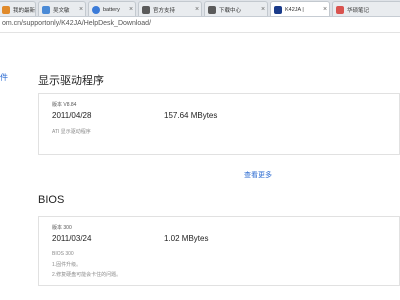 Image resolution: width=400 pixels, height=300 pixels. Describe the element at coordinates (230, 10) in the screenshot. I see `tab-title: 下载中心` at that location.